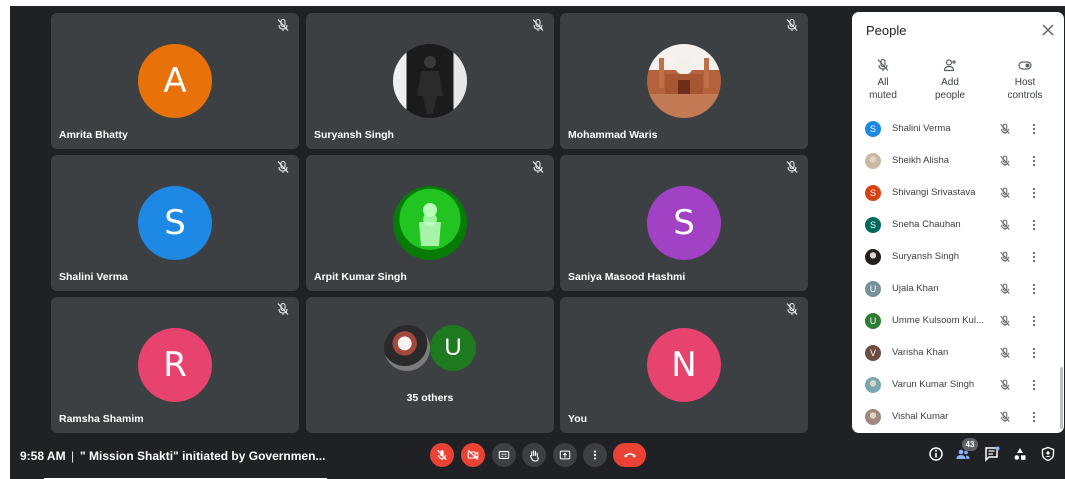  I want to click on participant-list-name: Sheikh Alisha, so click(921, 160).